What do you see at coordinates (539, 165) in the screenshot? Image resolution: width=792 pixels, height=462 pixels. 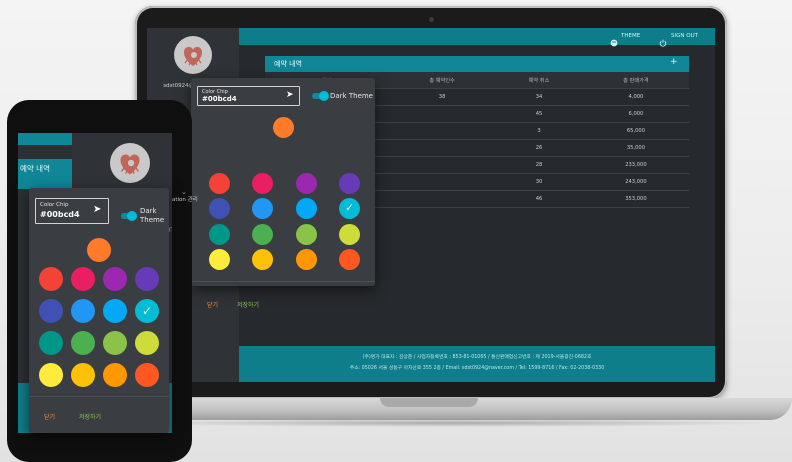 I see `cell: 28` at bounding box center [539, 165].